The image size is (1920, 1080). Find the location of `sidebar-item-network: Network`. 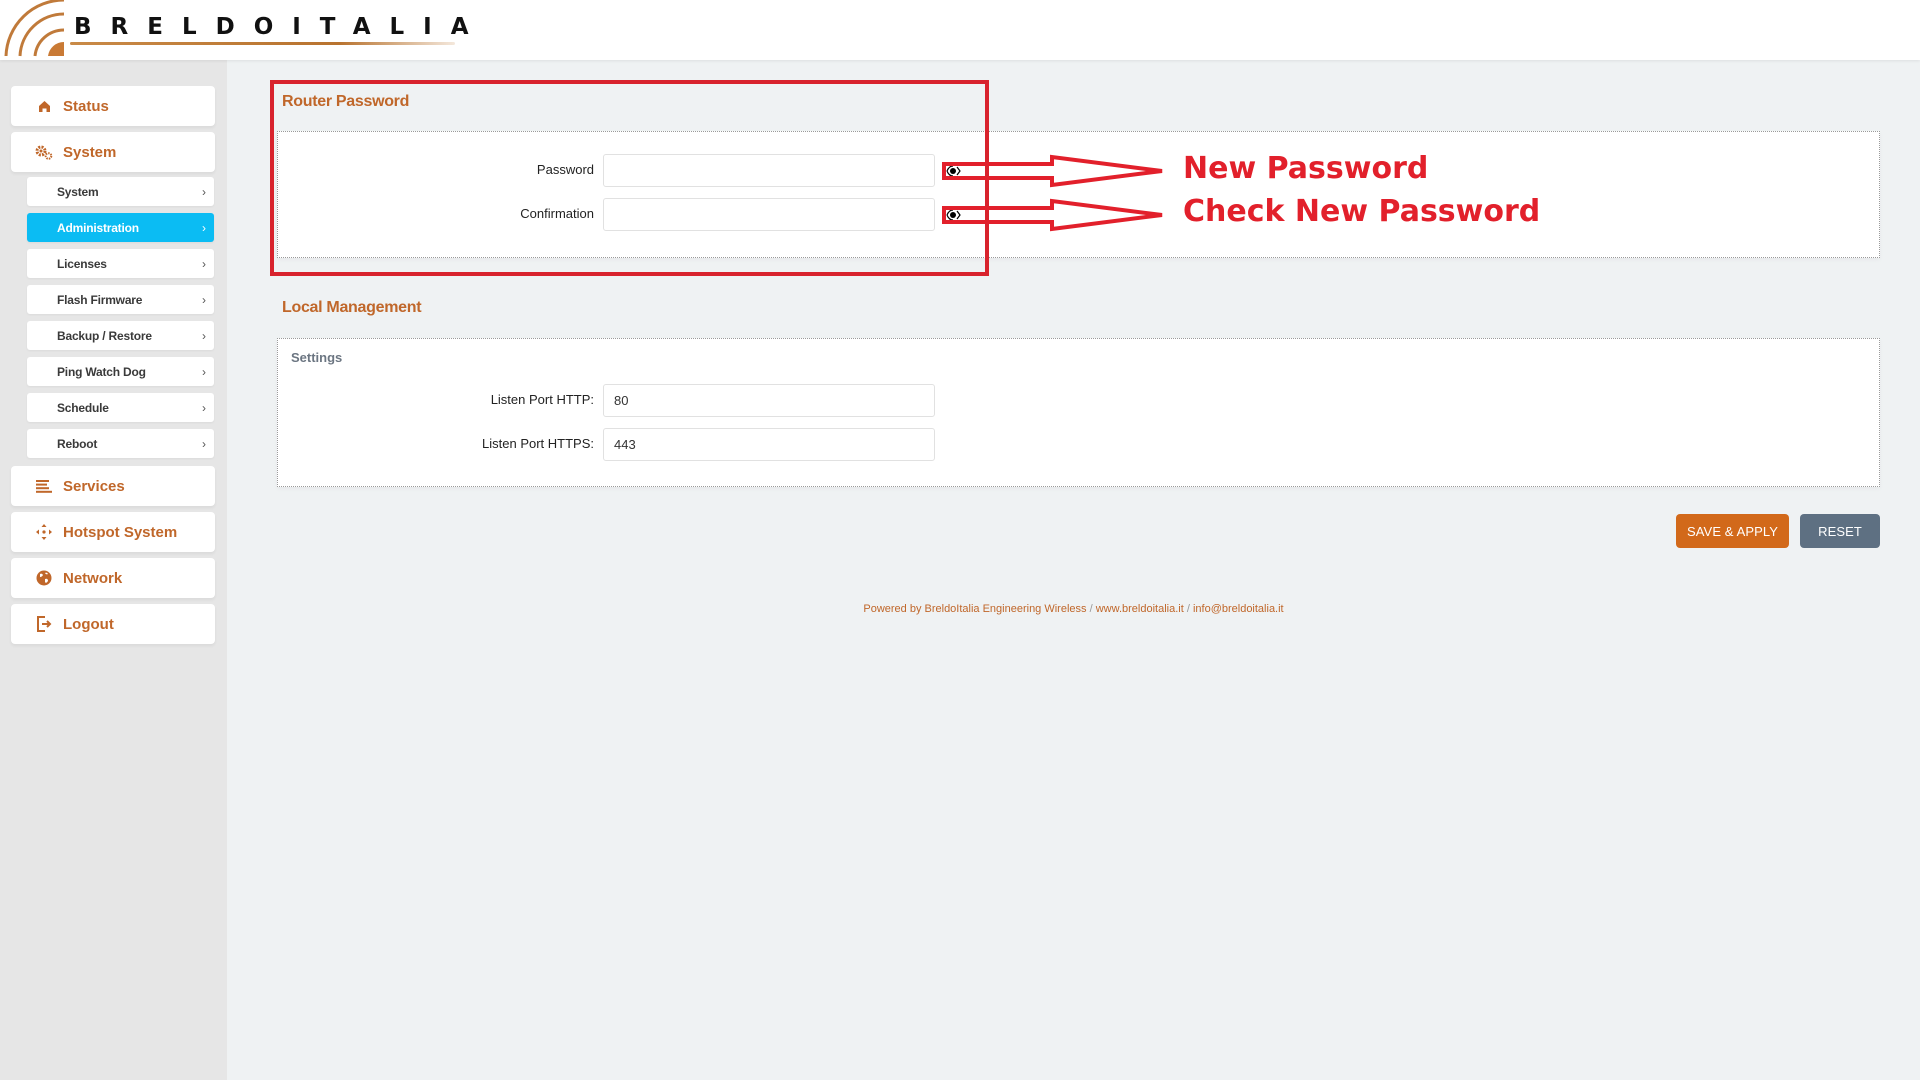

sidebar-item-network: Network is located at coordinates (113, 578).